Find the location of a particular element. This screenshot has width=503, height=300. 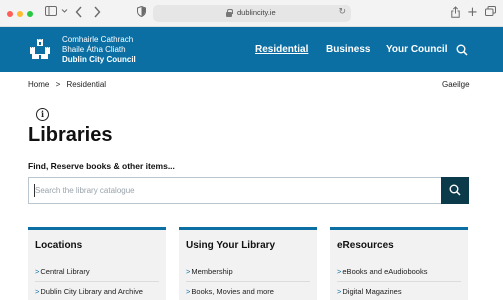

castle-logo-icon is located at coordinates (40, 49).